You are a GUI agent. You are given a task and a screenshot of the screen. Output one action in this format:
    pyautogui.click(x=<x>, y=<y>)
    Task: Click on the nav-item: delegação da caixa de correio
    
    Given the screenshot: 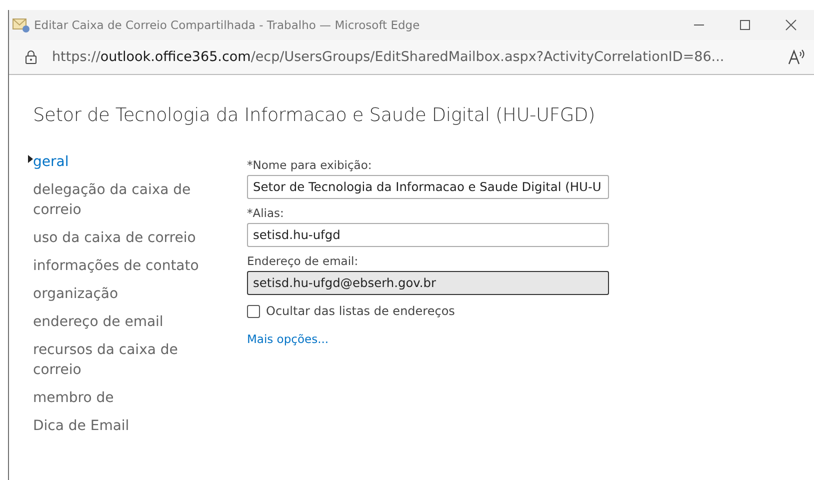 What is the action you would take?
    pyautogui.click(x=128, y=200)
    